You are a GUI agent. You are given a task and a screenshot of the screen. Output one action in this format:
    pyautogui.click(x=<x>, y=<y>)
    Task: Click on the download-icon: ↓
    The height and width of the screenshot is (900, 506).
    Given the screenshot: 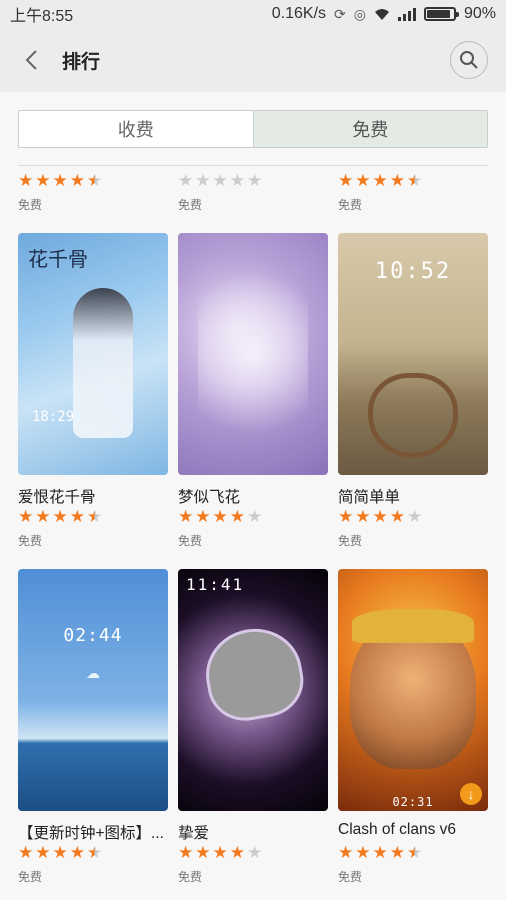 What is the action you would take?
    pyautogui.click(x=471, y=794)
    